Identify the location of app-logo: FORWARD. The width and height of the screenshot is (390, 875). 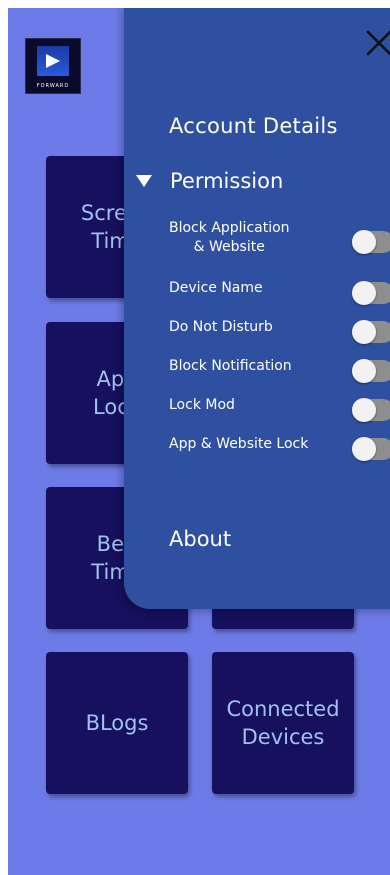
(53, 66).